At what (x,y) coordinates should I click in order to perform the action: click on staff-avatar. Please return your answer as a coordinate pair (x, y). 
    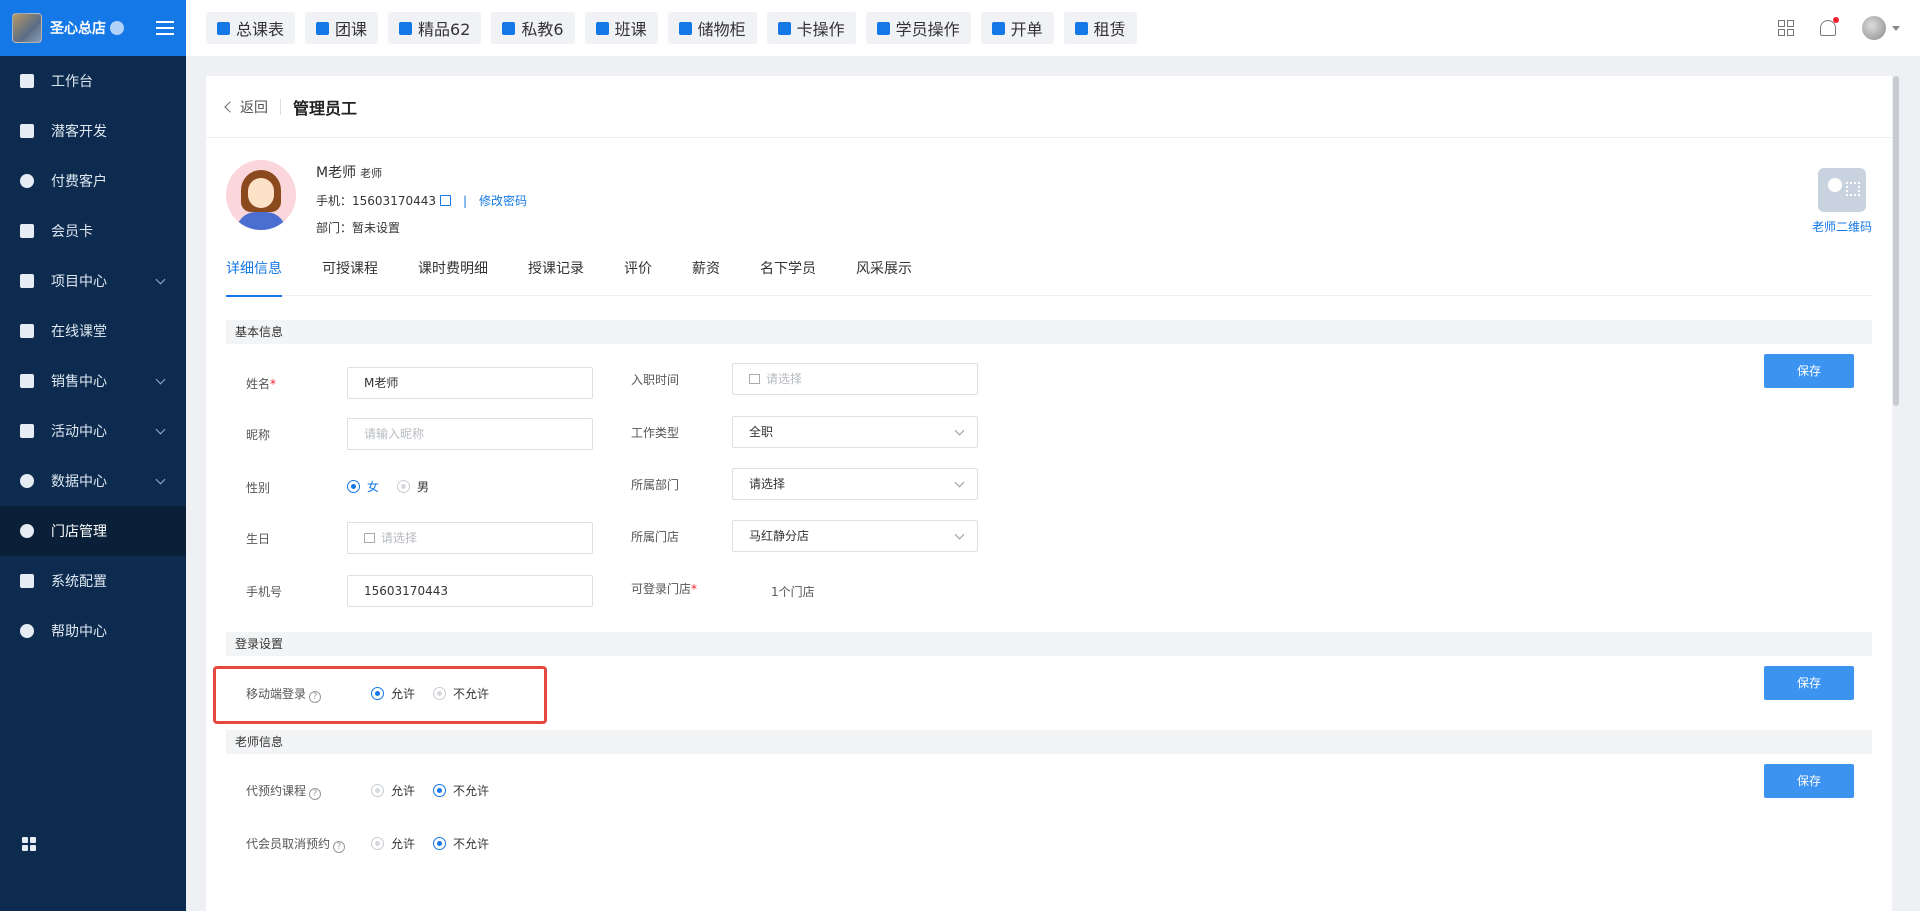
    Looking at the image, I should click on (261, 195).